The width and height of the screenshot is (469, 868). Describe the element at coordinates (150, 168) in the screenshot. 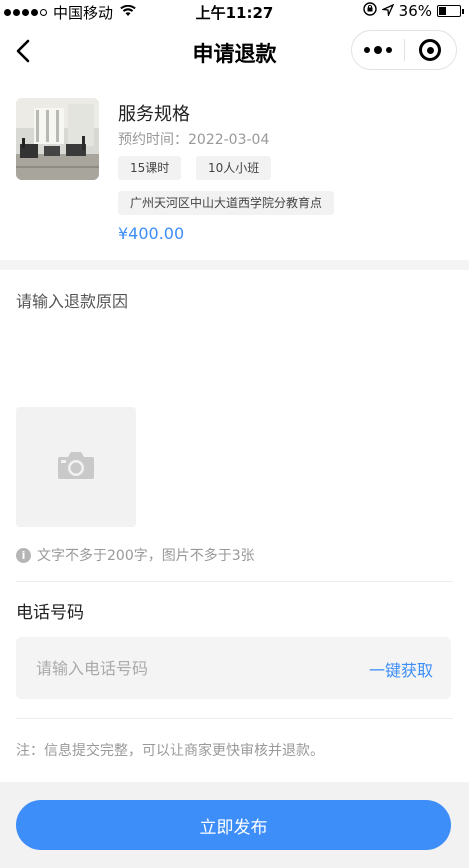

I see `tag-lessons: 15课时` at that location.